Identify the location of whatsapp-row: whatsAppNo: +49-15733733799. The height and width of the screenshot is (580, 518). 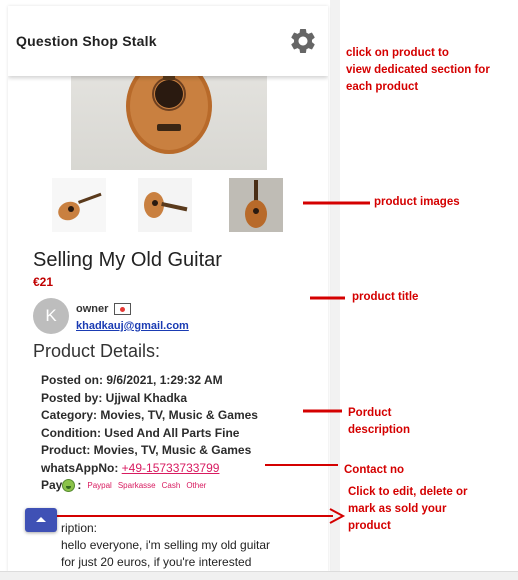
(149, 469).